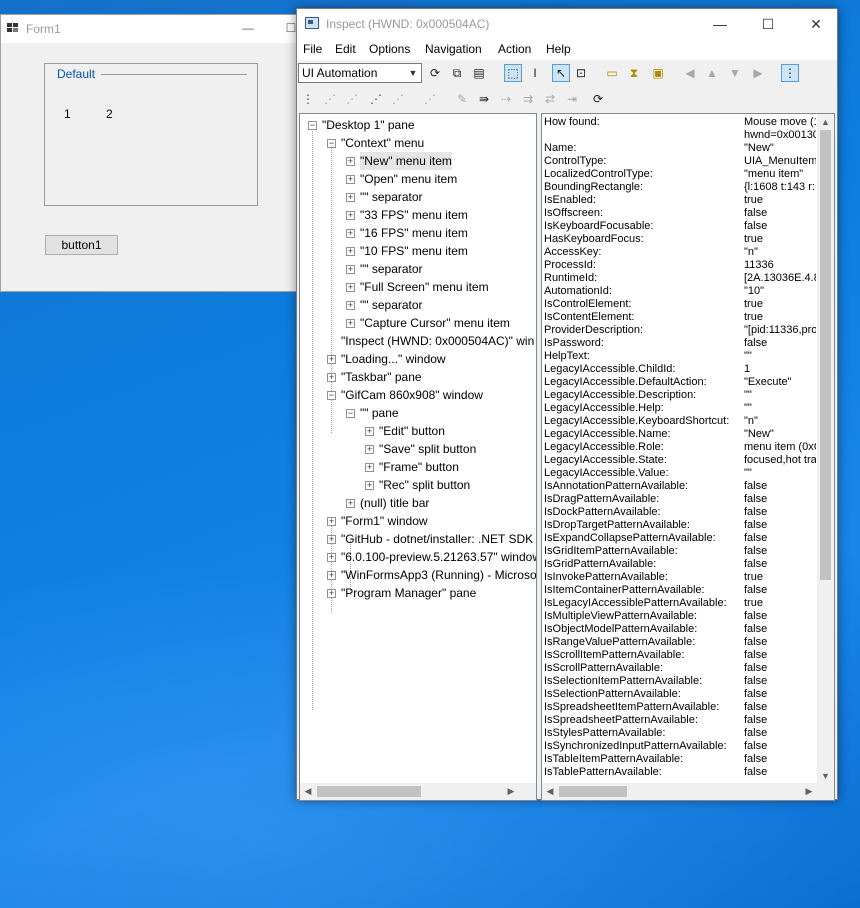 The height and width of the screenshot is (908, 860). Describe the element at coordinates (751, 421) in the screenshot. I see `property-value: "n"` at that location.